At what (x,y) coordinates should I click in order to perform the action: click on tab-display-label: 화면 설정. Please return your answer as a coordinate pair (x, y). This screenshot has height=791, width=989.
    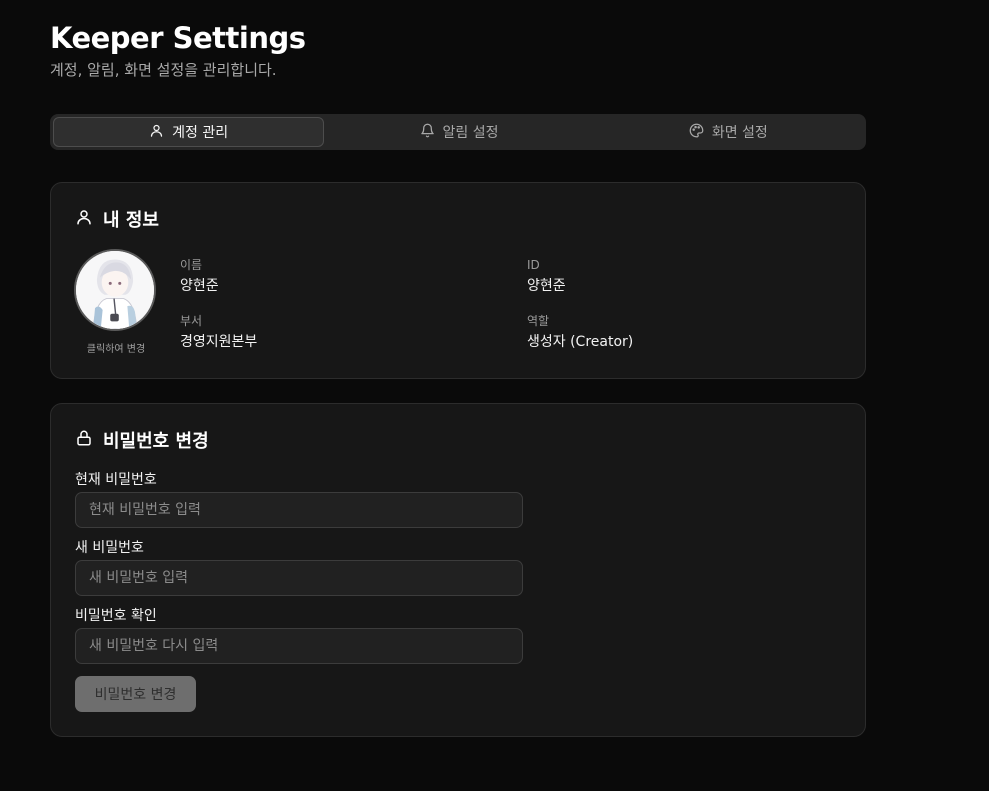
    Looking at the image, I should click on (739, 133).